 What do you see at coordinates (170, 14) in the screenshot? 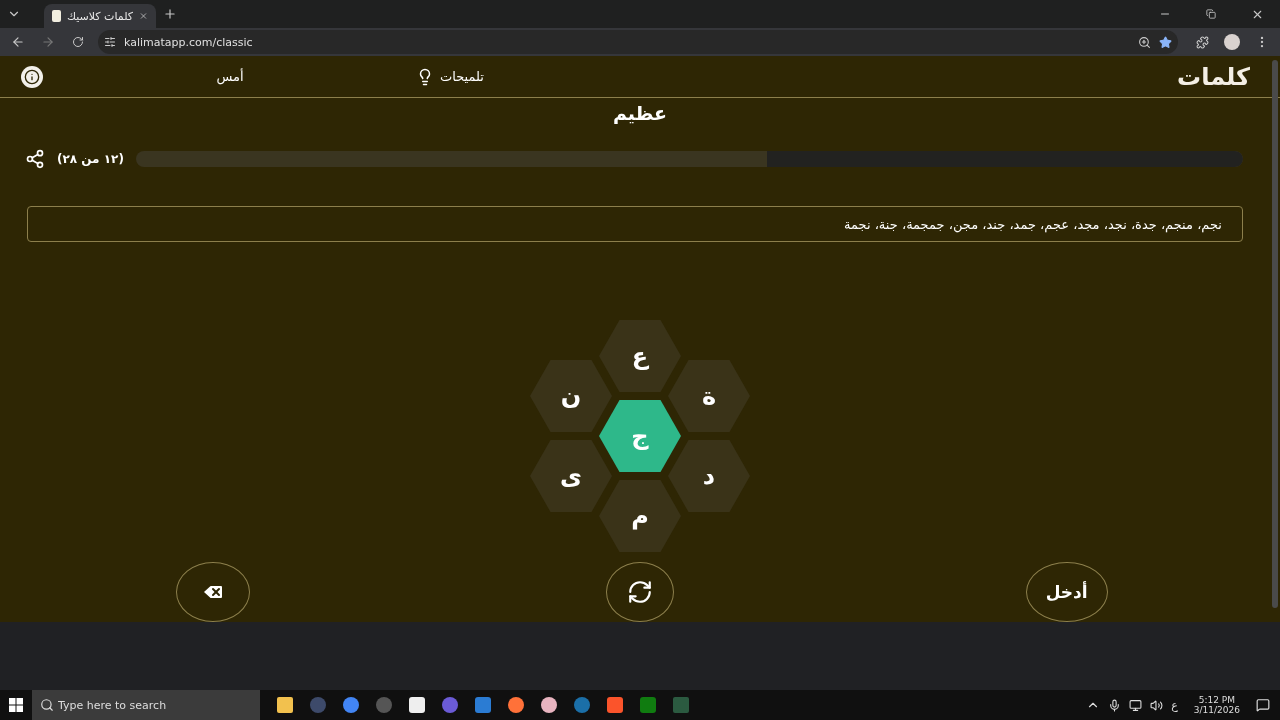
I see `plus-icon` at bounding box center [170, 14].